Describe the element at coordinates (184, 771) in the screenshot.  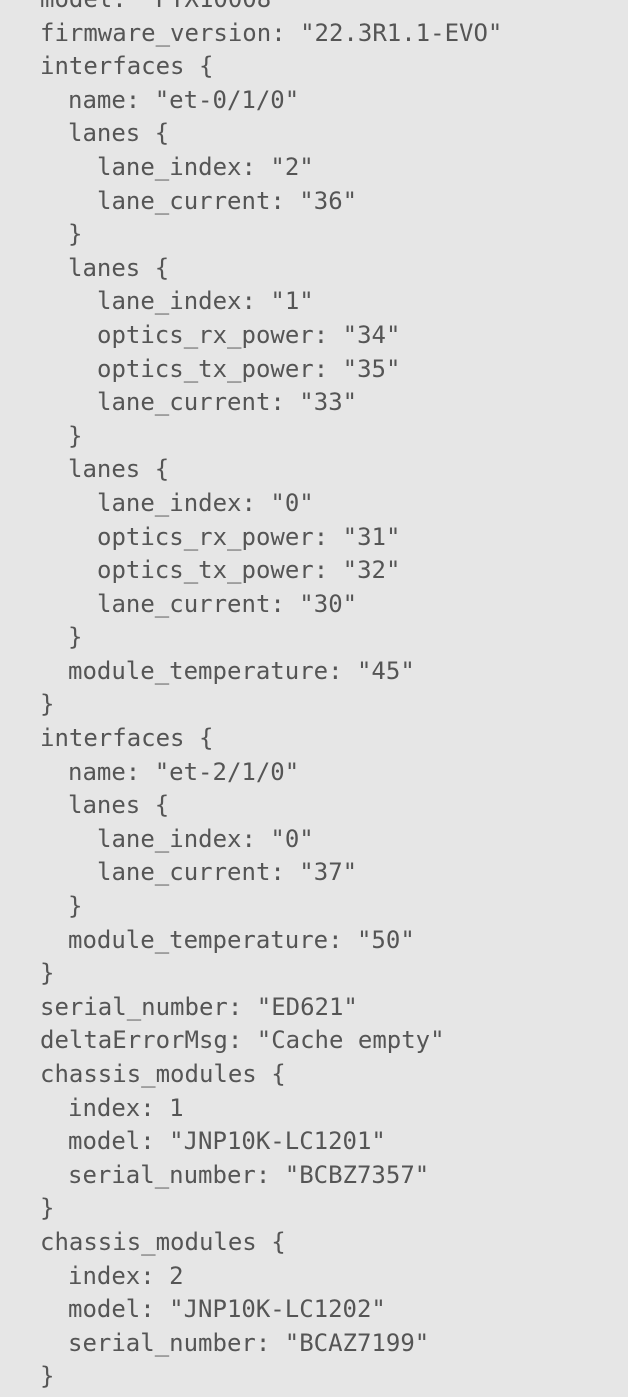
I see `config-line: name: "et-2/1/0"` at that location.